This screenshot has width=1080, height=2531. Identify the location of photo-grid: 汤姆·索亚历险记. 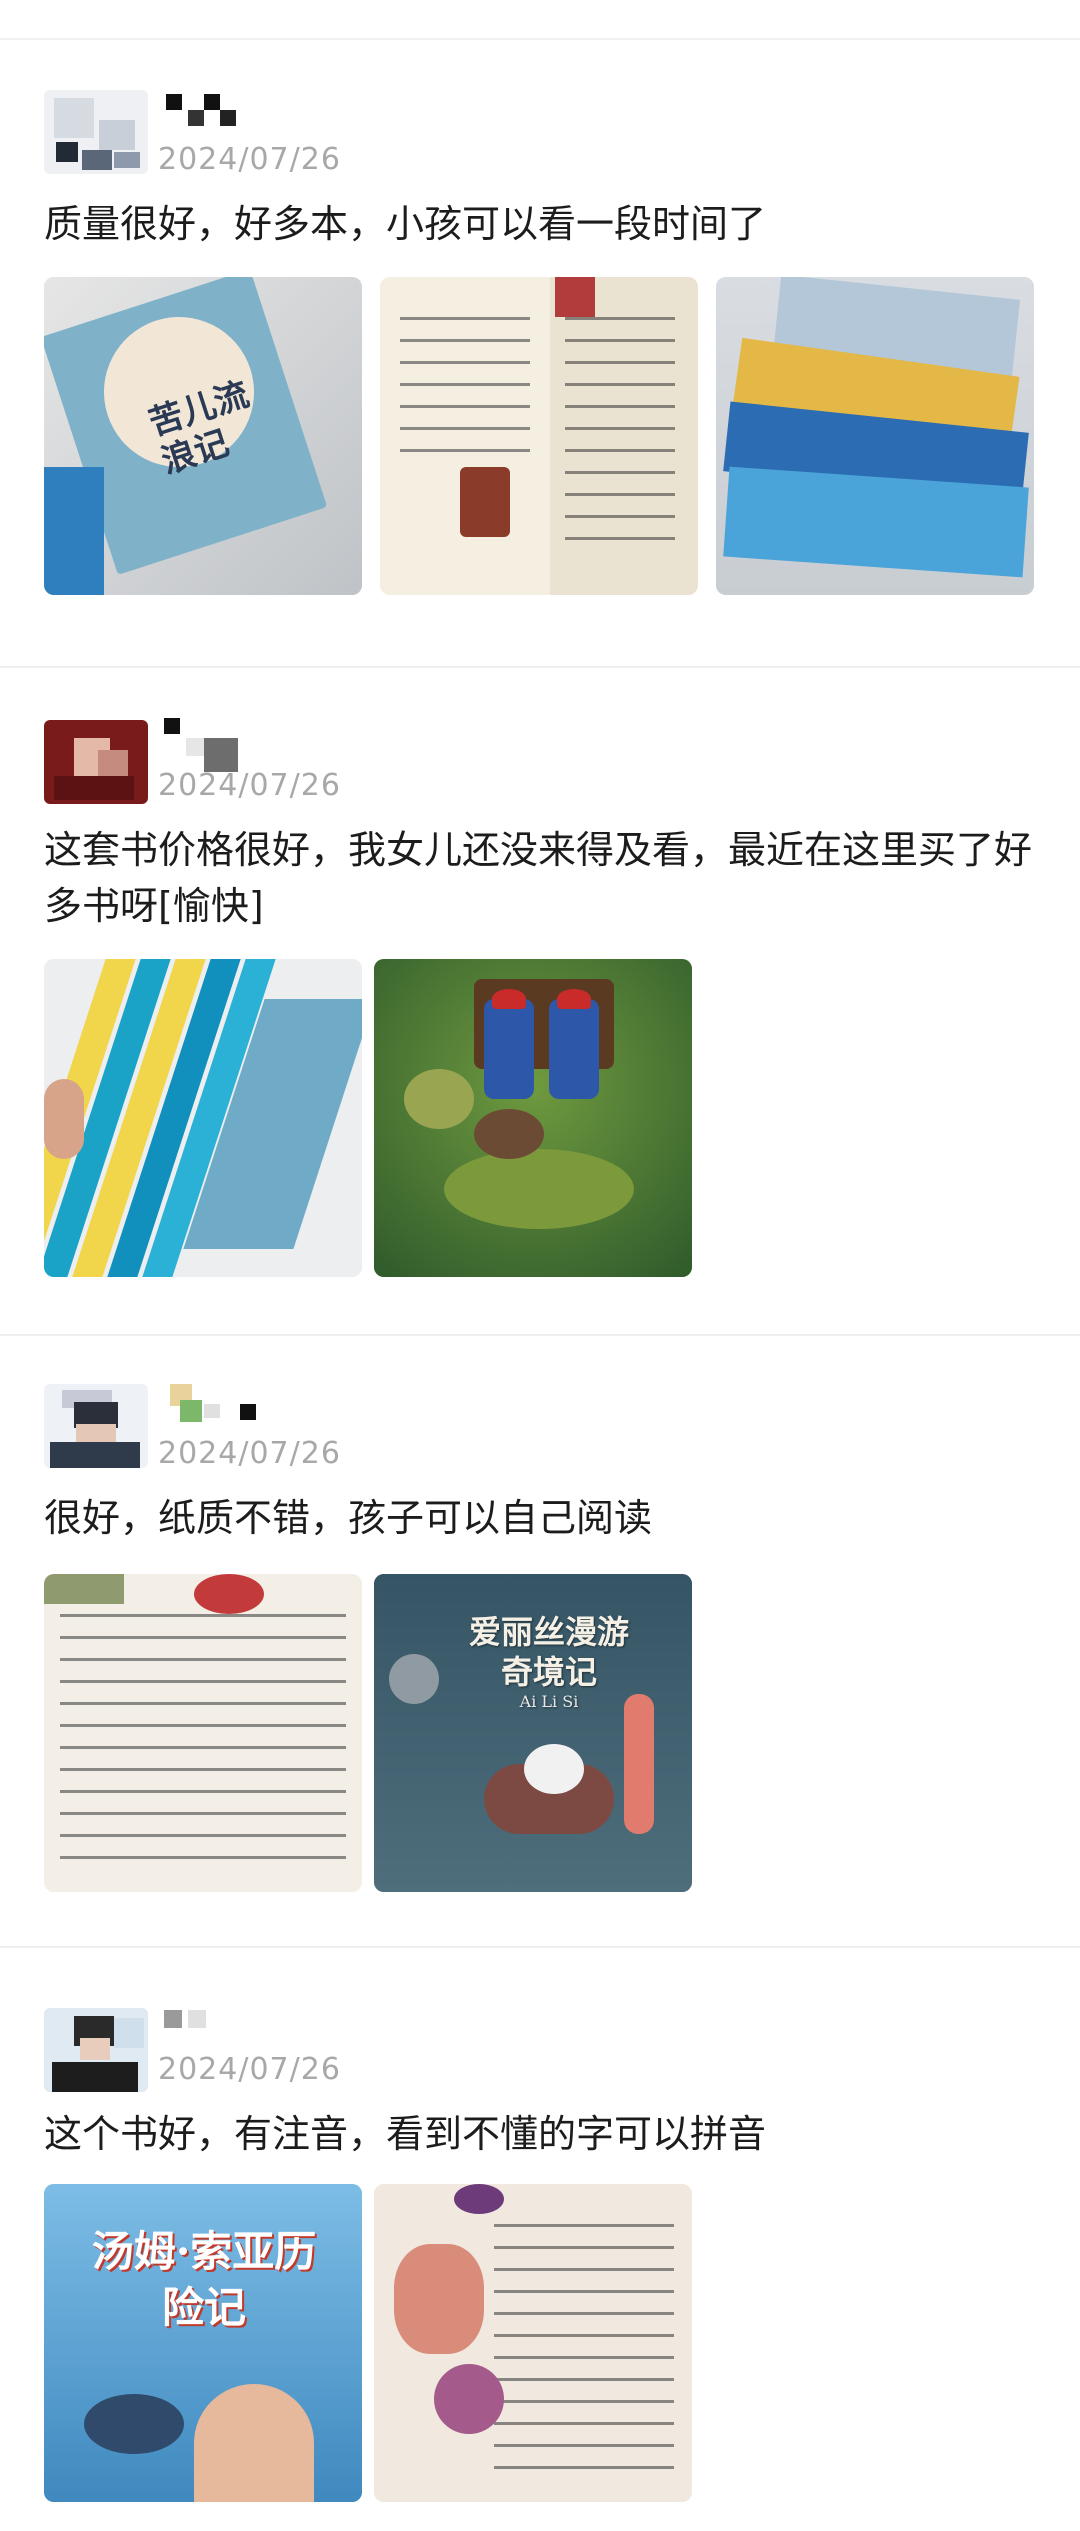
(372, 2343).